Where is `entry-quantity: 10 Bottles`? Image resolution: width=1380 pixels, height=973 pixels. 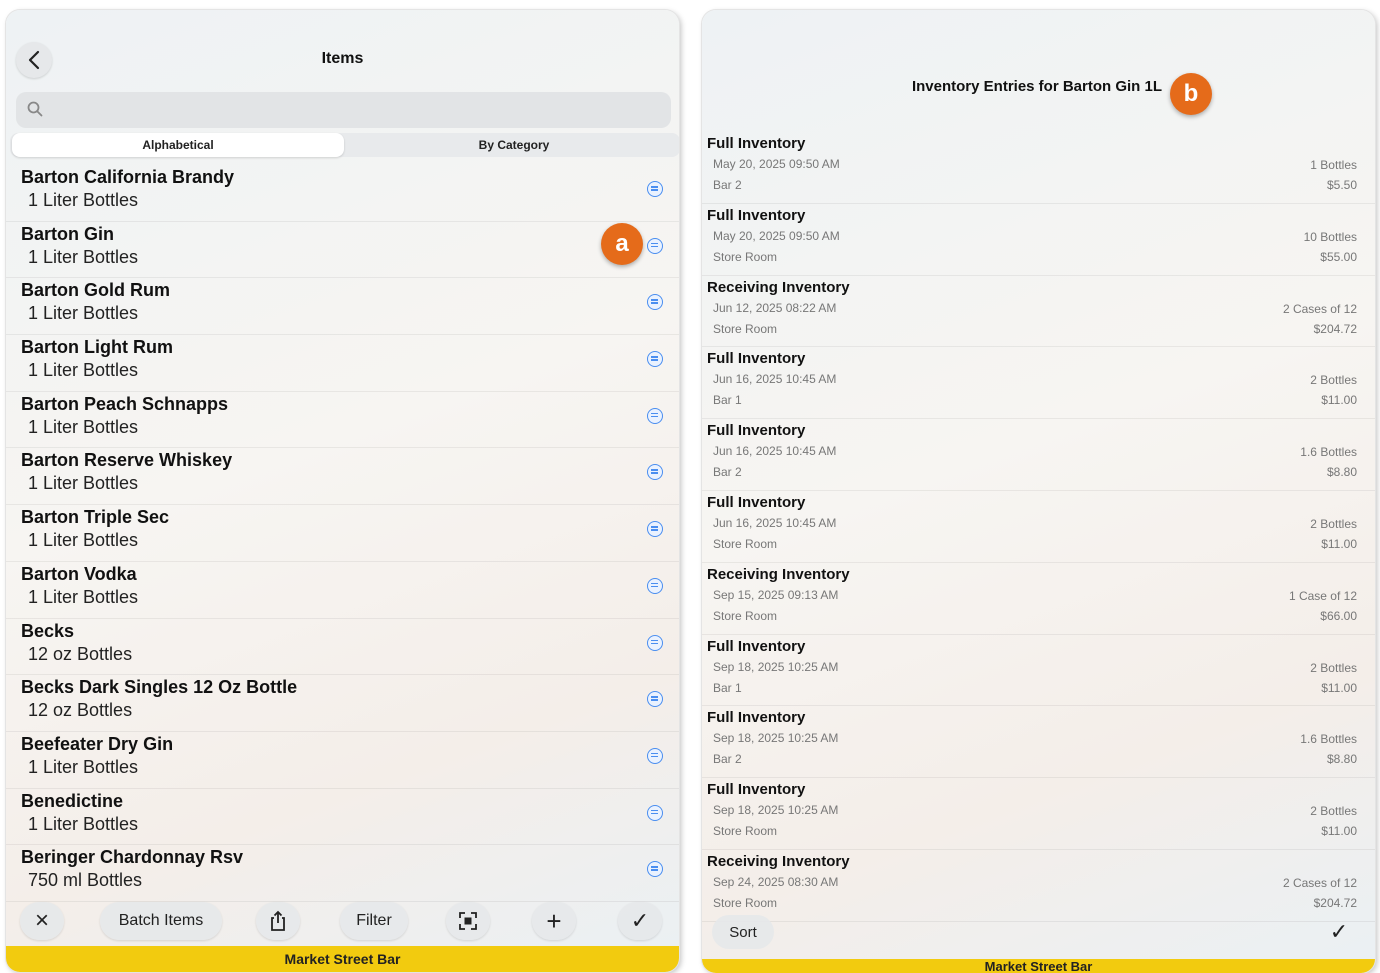
entry-quantity: 10 Bottles is located at coordinates (1330, 236).